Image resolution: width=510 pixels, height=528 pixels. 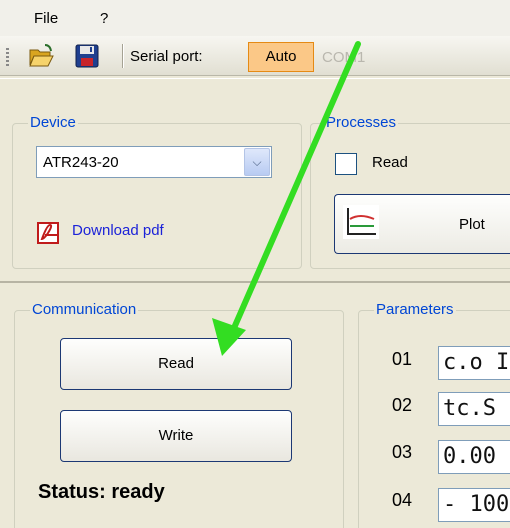 I want to click on menu-bar: File ?, so click(x=255, y=18).